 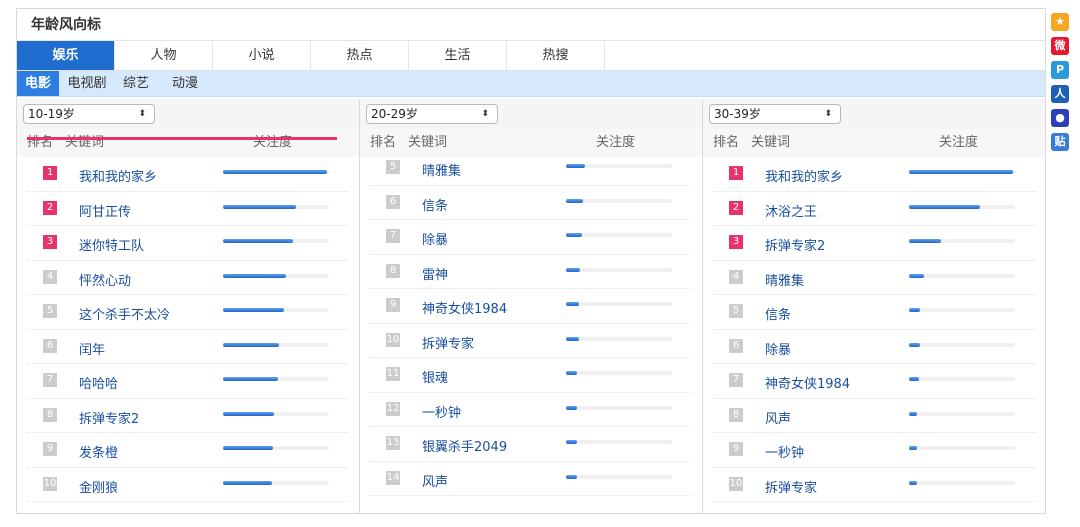 I want to click on renren-icon: 人, so click(x=1060, y=94).